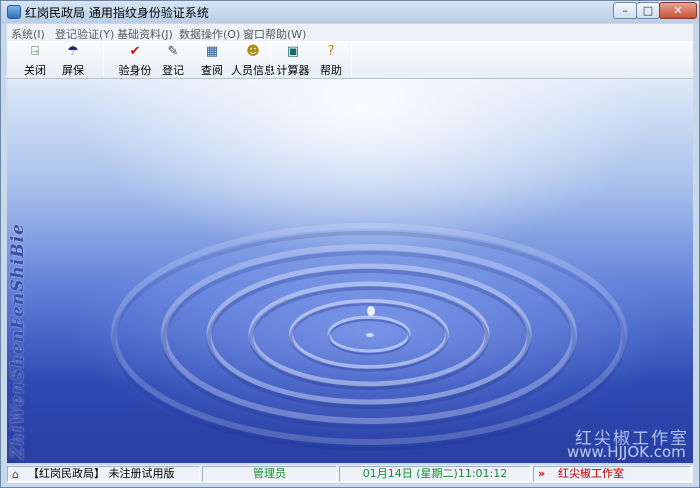  Describe the element at coordinates (212, 60) in the screenshot. I see `lookup-button: ▦ 查阅` at that location.